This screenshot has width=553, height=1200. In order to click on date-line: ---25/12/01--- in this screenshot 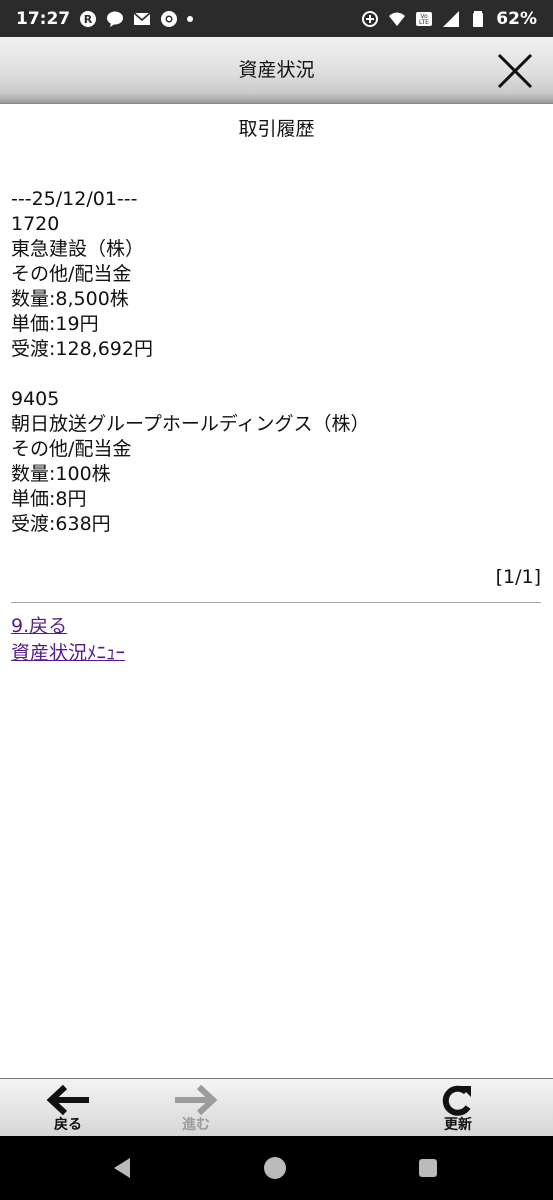, I will do `click(74, 199)`.